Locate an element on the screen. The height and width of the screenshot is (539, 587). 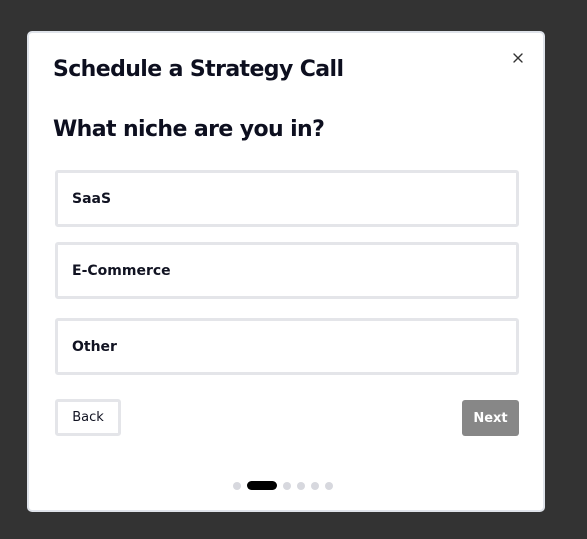
close-icon is located at coordinates (518, 58).